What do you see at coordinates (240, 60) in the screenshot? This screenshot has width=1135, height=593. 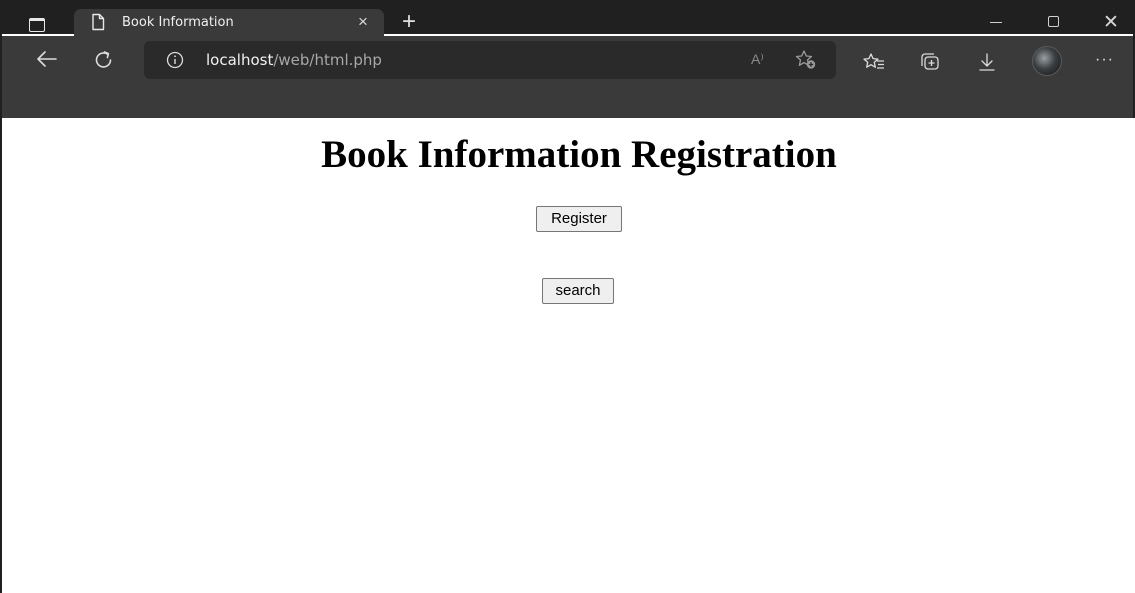 I see `url-host: localhost` at bounding box center [240, 60].